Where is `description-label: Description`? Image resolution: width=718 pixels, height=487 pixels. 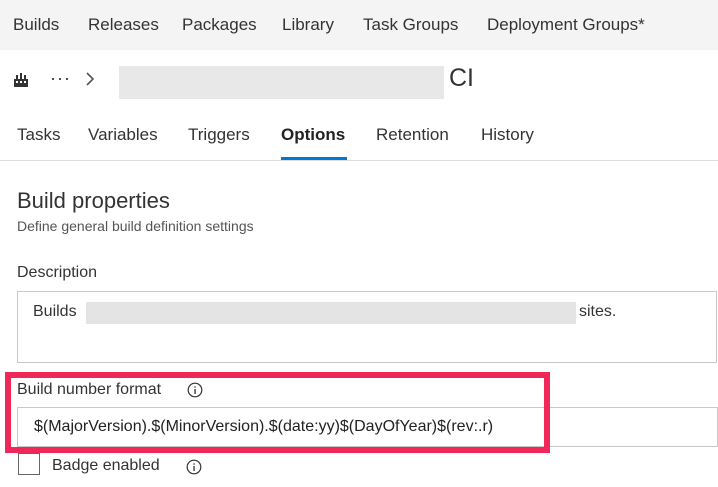 description-label: Description is located at coordinates (57, 272).